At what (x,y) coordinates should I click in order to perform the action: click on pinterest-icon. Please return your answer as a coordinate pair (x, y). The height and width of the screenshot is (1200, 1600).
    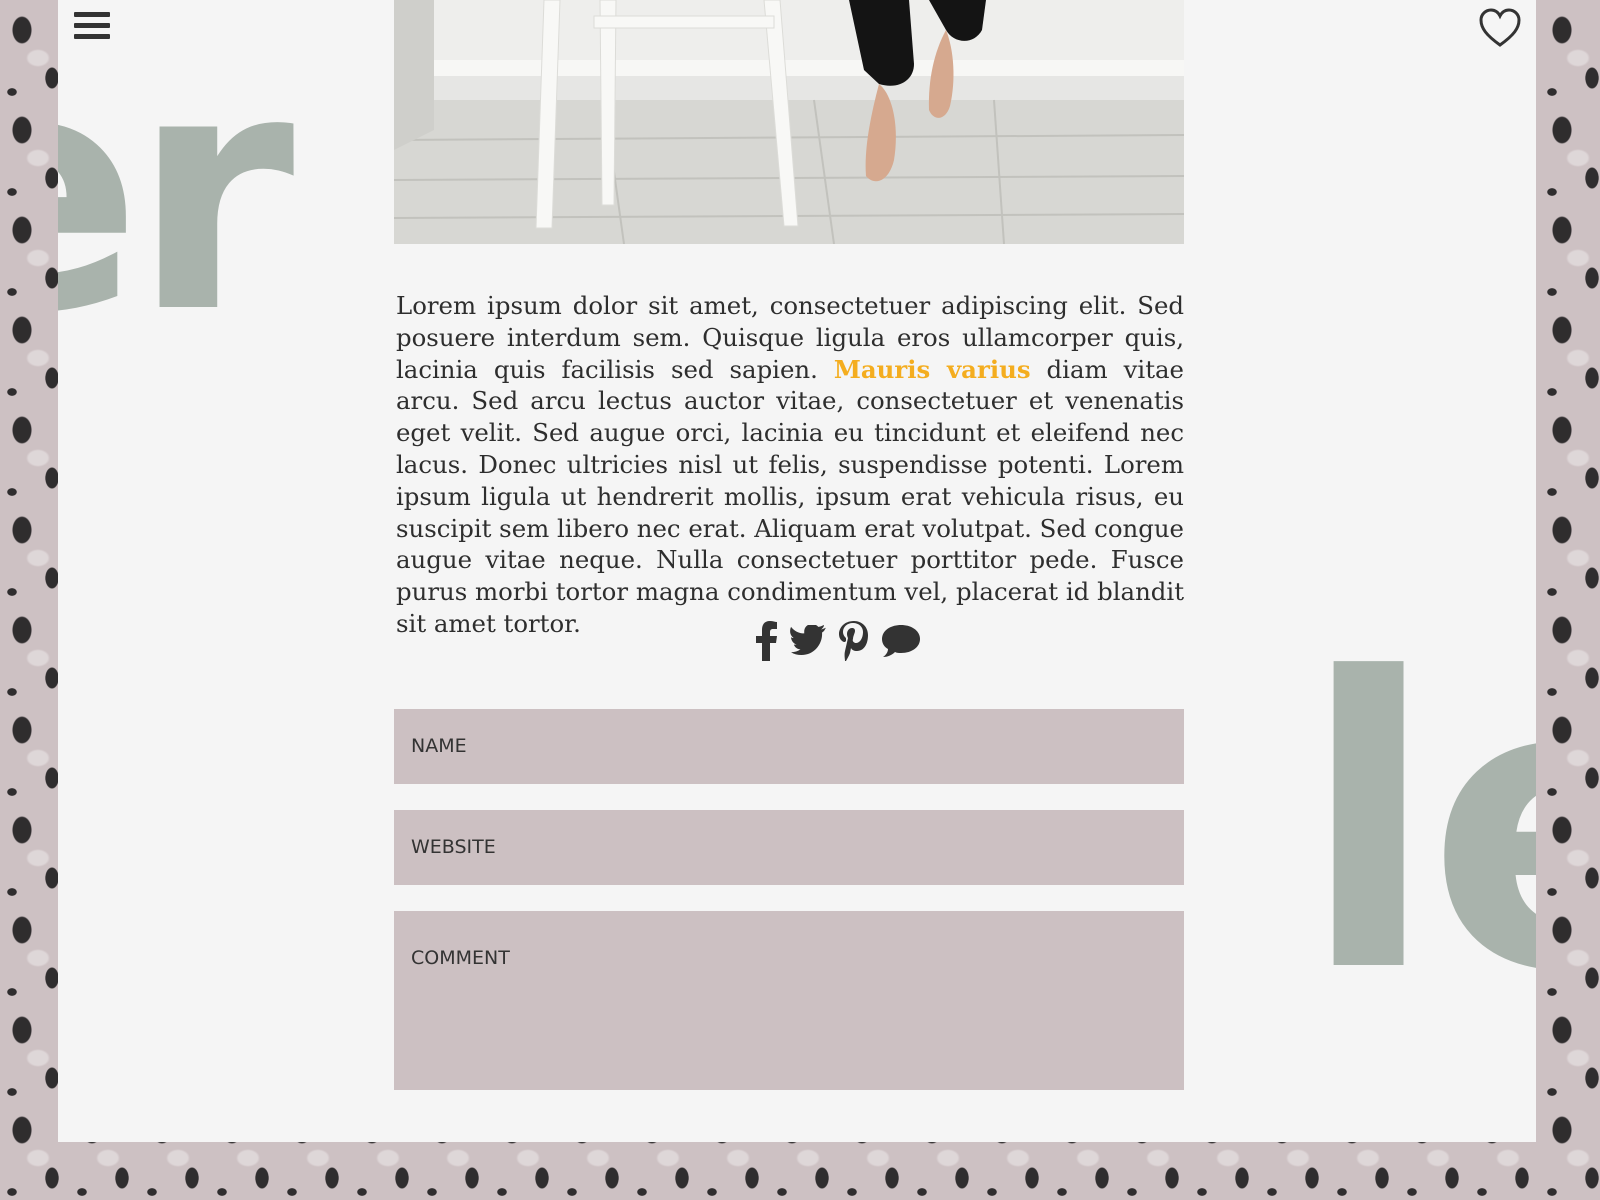
    Looking at the image, I should click on (853, 641).